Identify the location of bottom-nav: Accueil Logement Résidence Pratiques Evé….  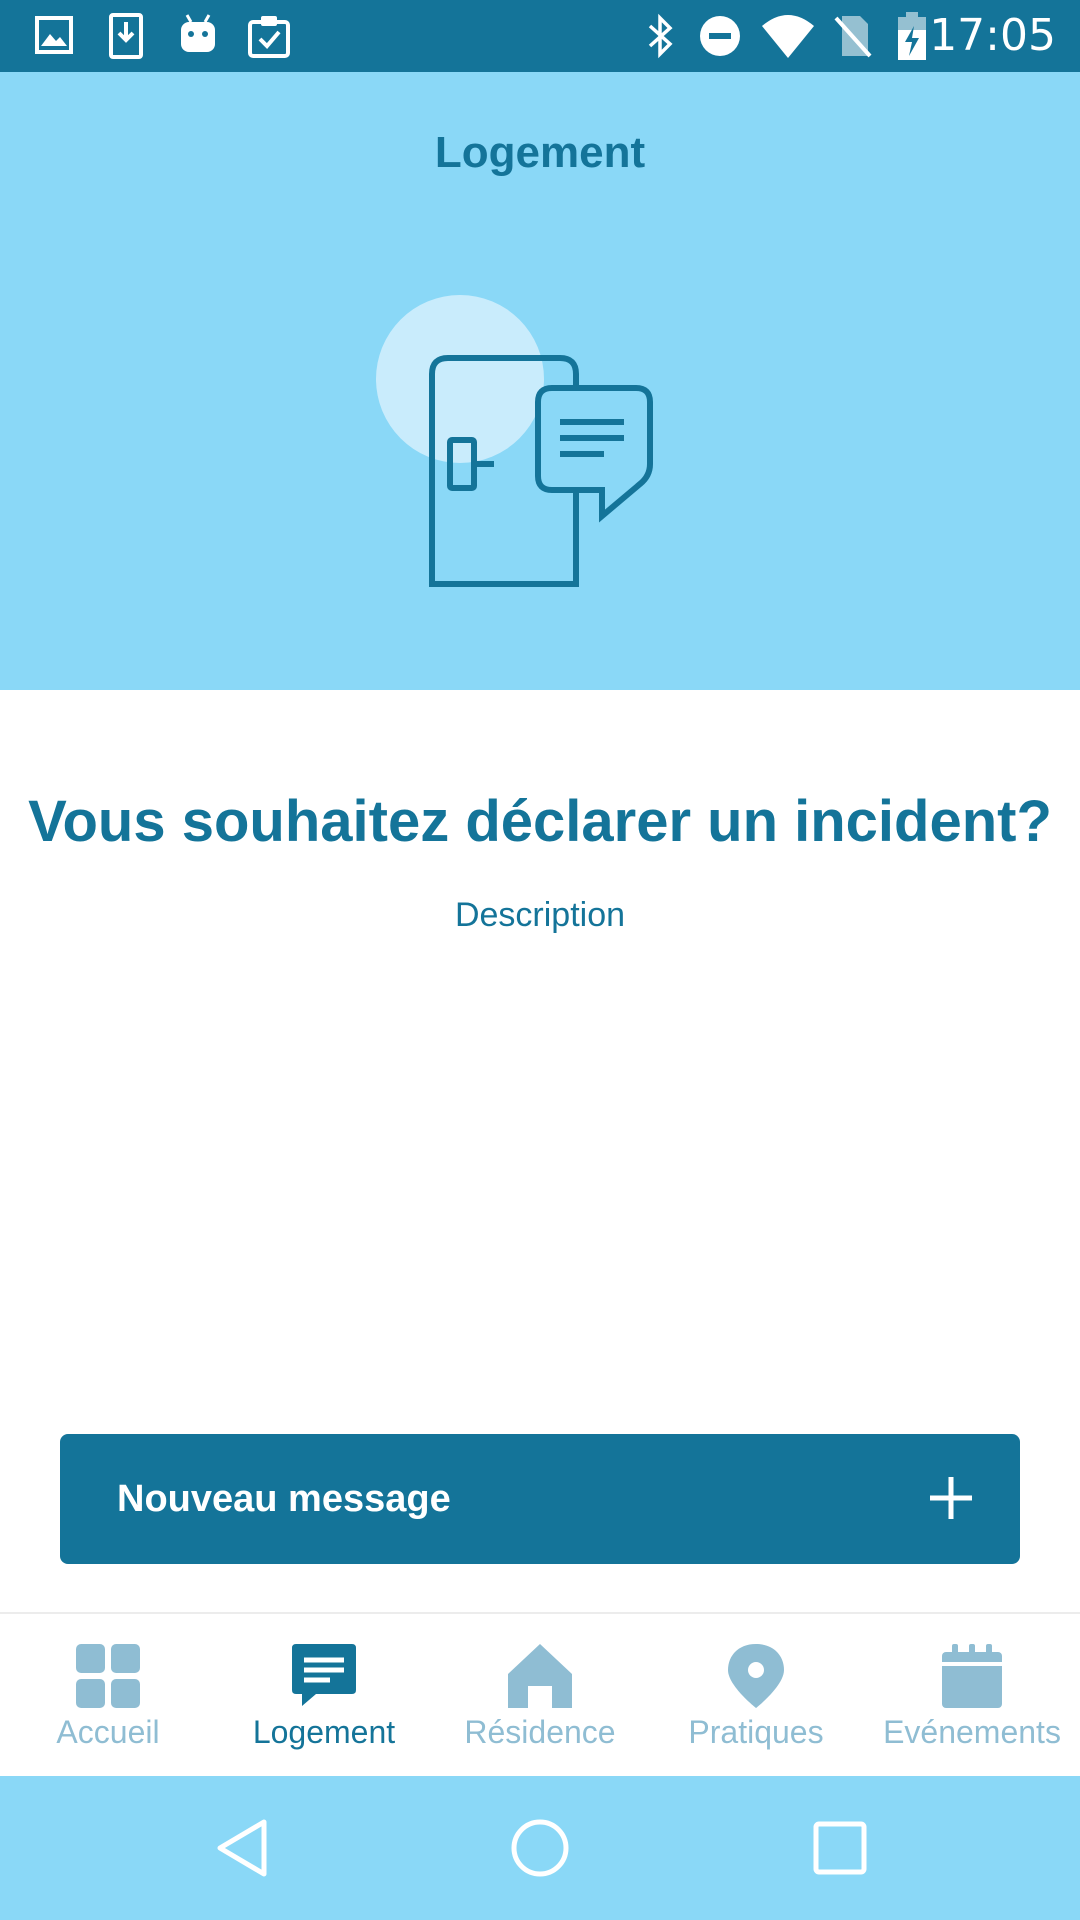
(540, 1695).